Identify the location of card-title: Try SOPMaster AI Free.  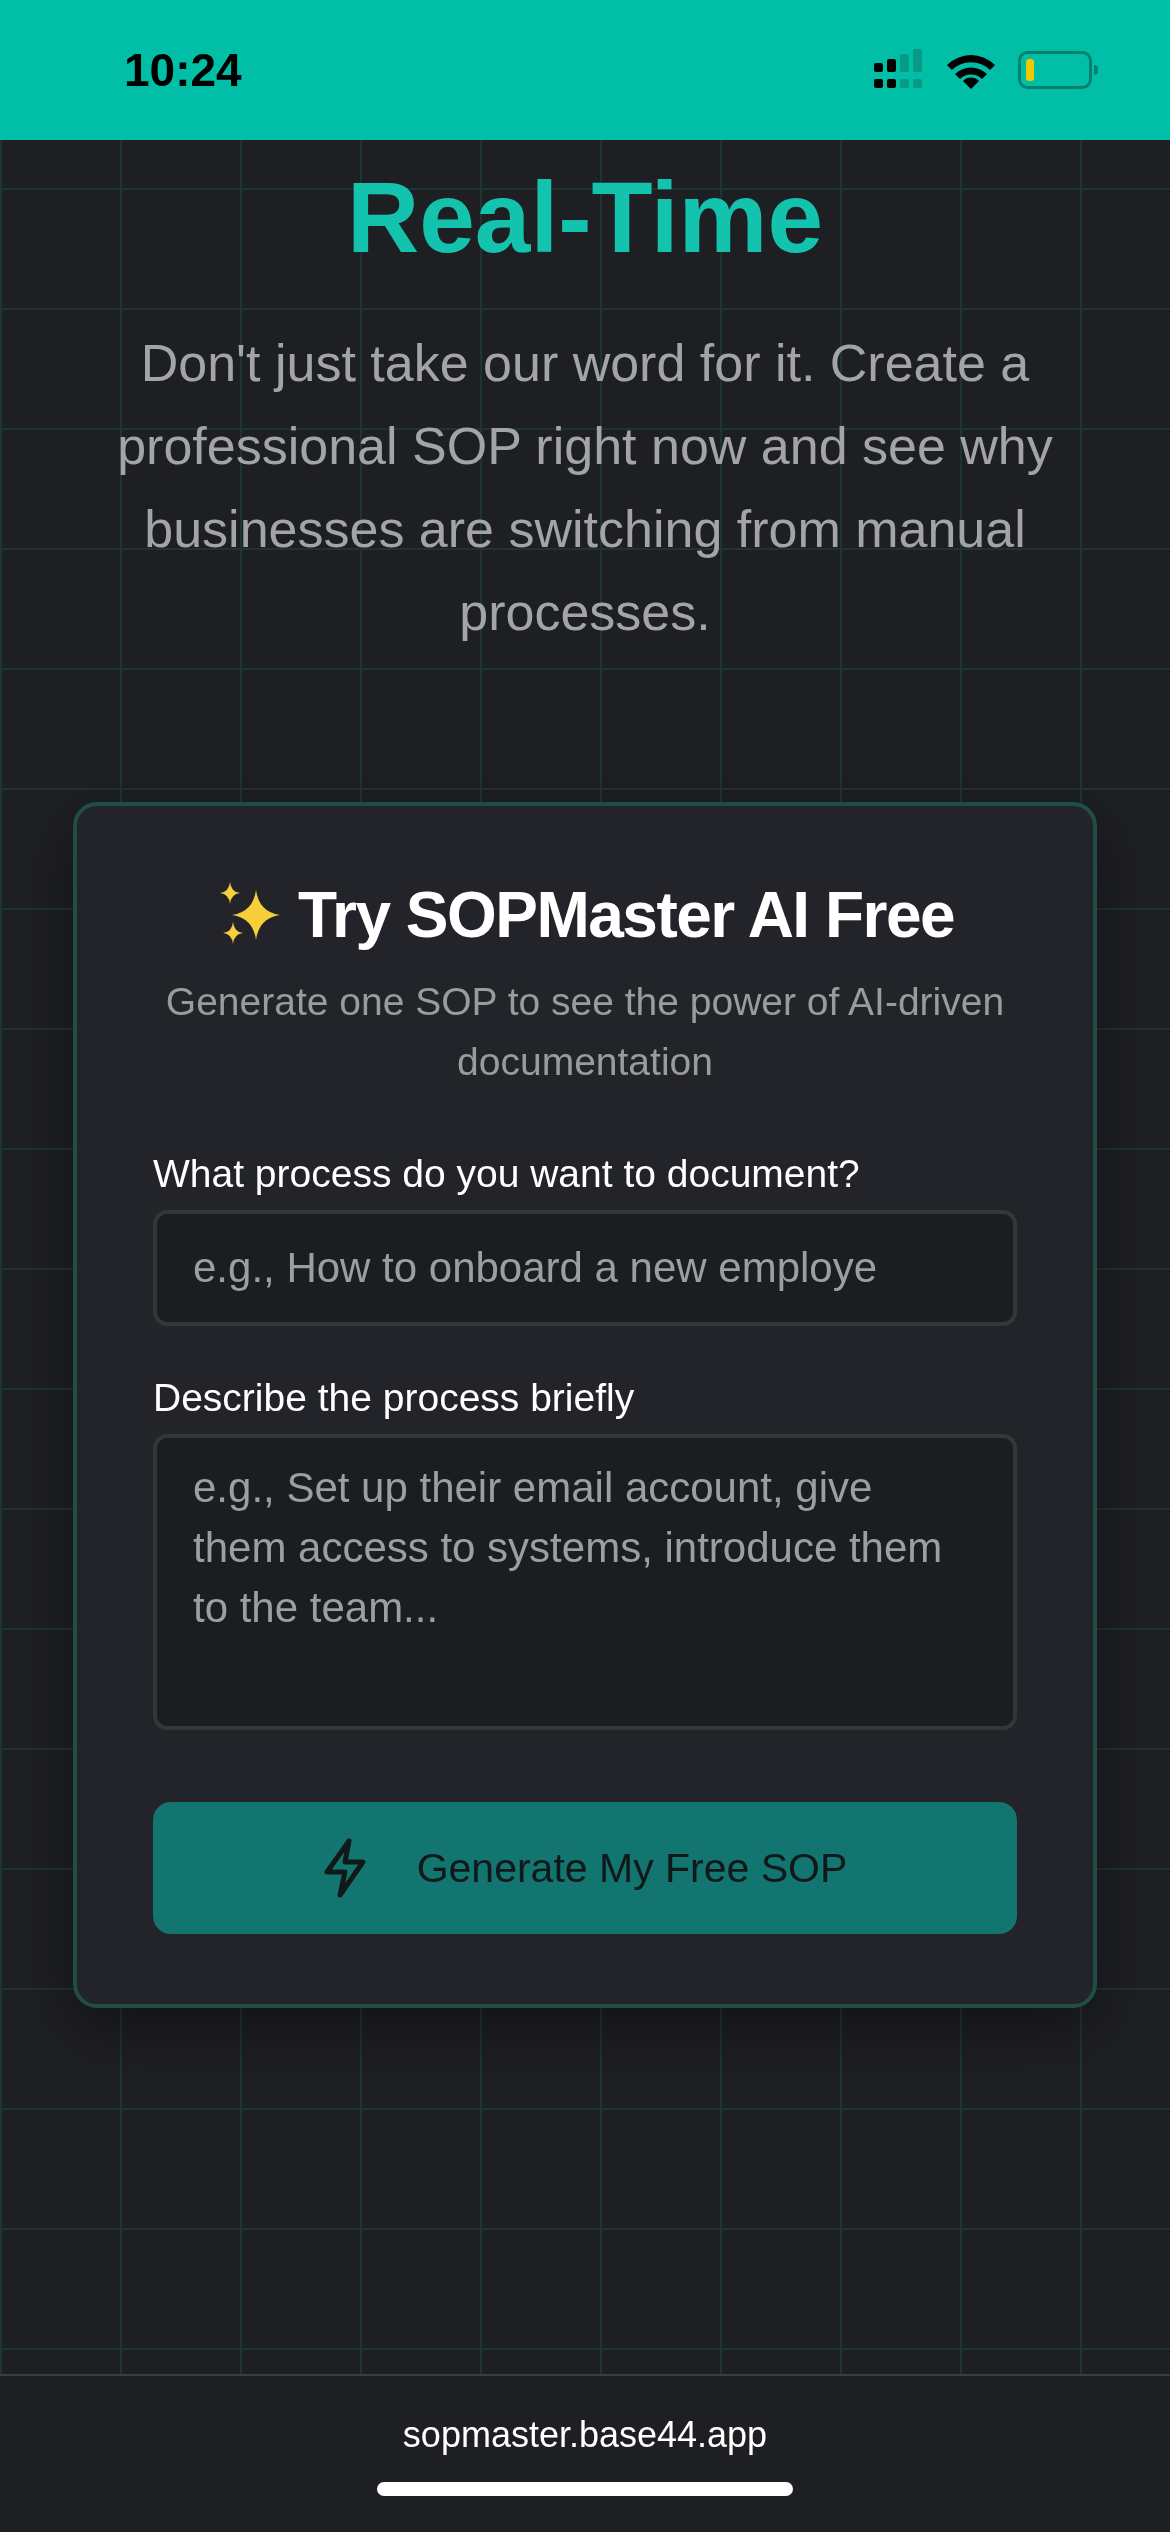
(626, 915).